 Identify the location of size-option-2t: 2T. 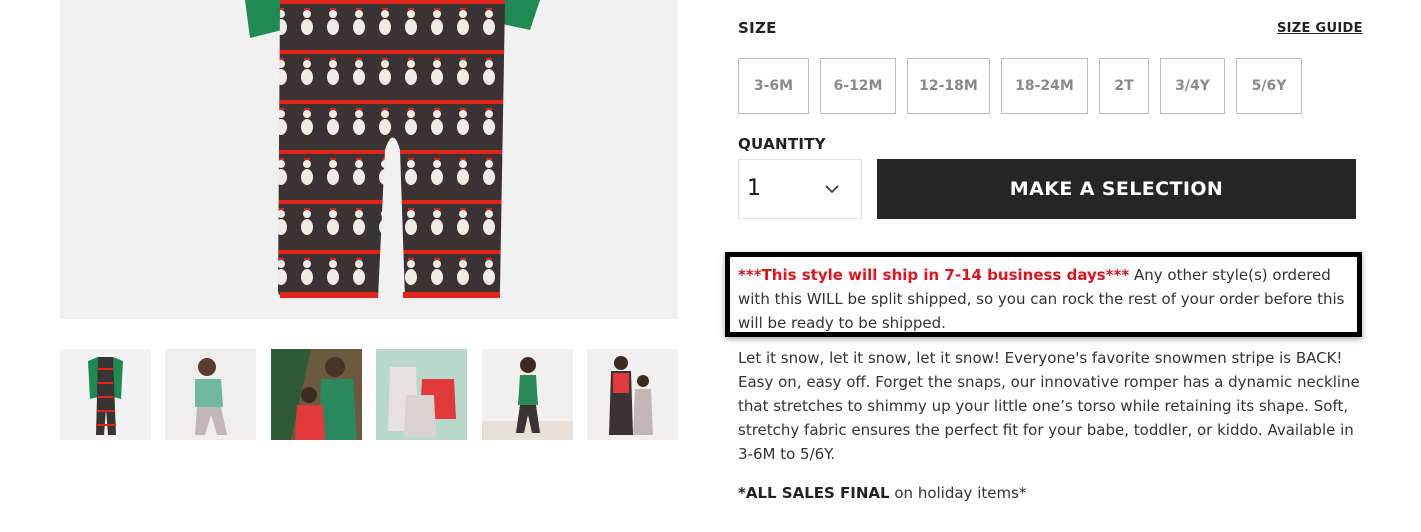
(1124, 86).